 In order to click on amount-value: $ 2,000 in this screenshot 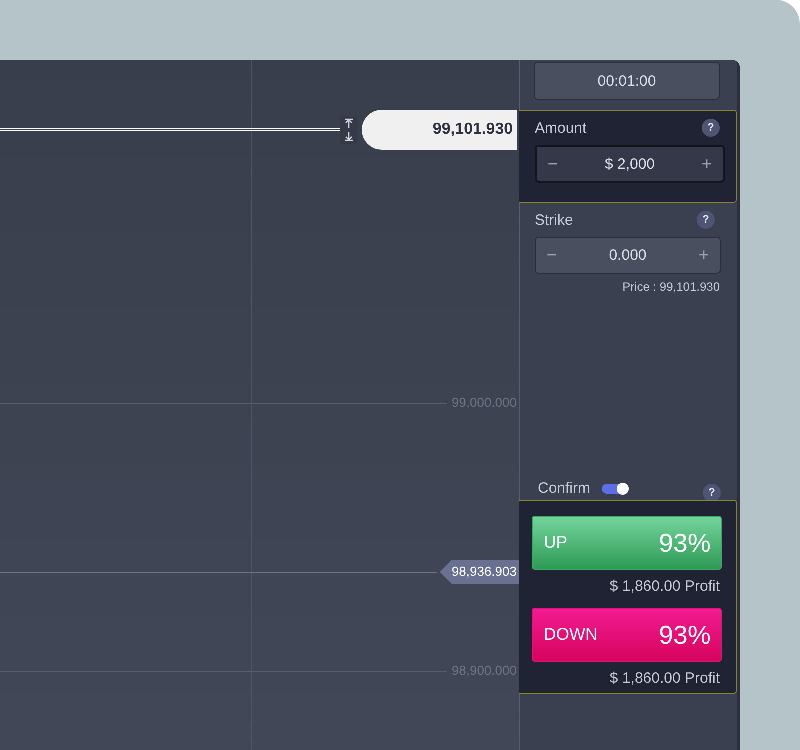, I will do `click(630, 164)`.